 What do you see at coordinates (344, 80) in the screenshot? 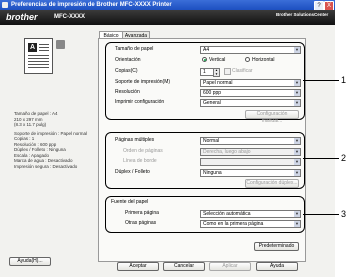
I see `callout-1: 1` at bounding box center [344, 80].